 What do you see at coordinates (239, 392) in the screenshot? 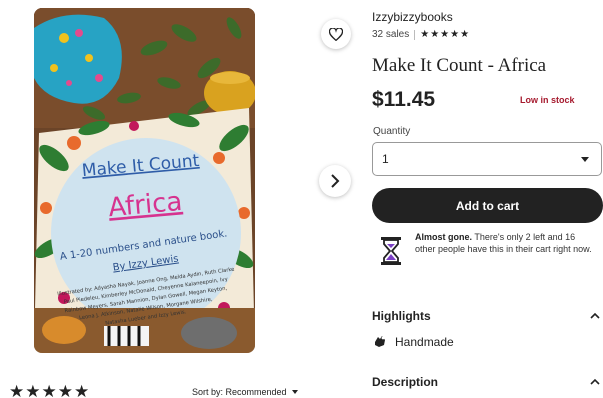
I see `sort-label: Sort by: Recommended` at bounding box center [239, 392].